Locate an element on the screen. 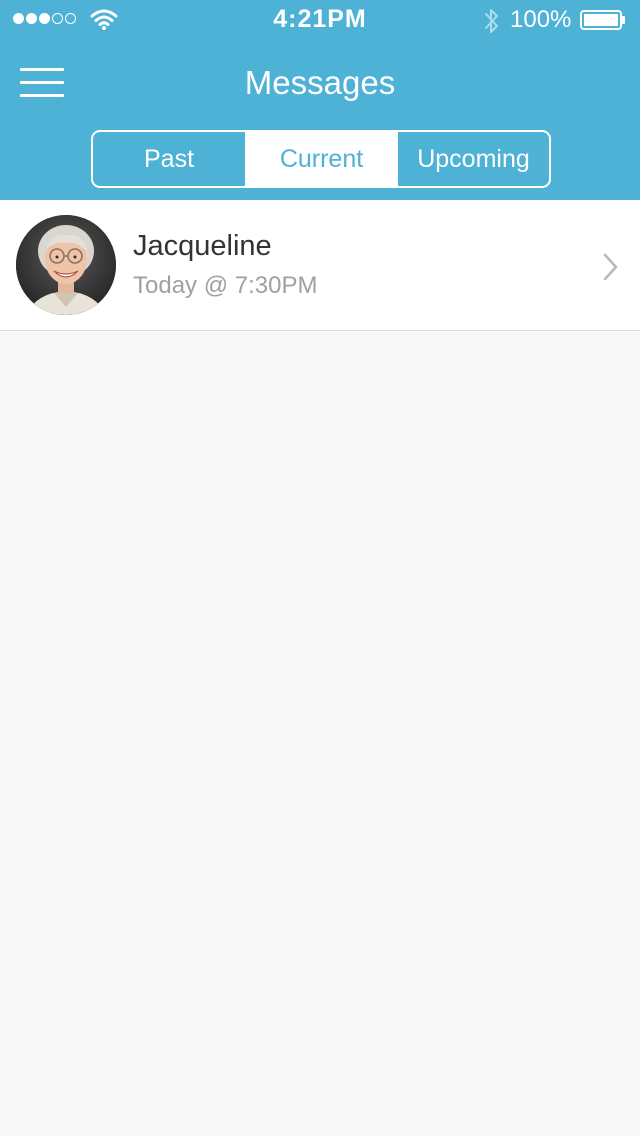  contact-name: Jacqueline is located at coordinates (202, 246).